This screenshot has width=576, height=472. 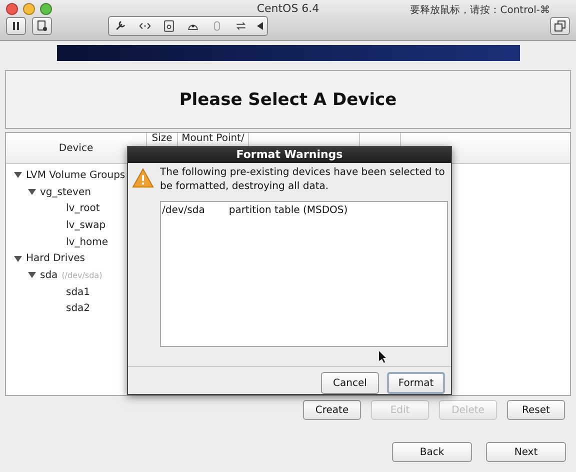 I want to click on device-name: /dev/sda, so click(x=183, y=210).